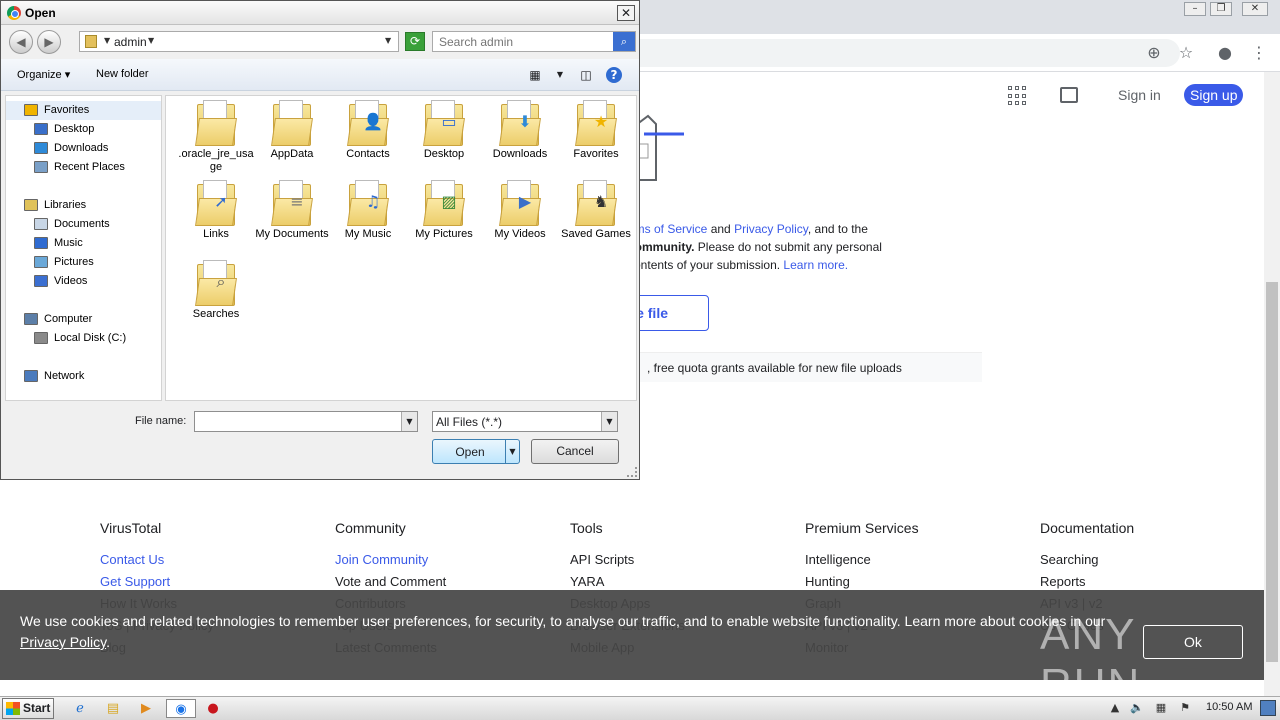 Image resolution: width=1280 pixels, height=720 pixels. What do you see at coordinates (586, 75) in the screenshot?
I see `preview-pane-icon: ◫` at bounding box center [586, 75].